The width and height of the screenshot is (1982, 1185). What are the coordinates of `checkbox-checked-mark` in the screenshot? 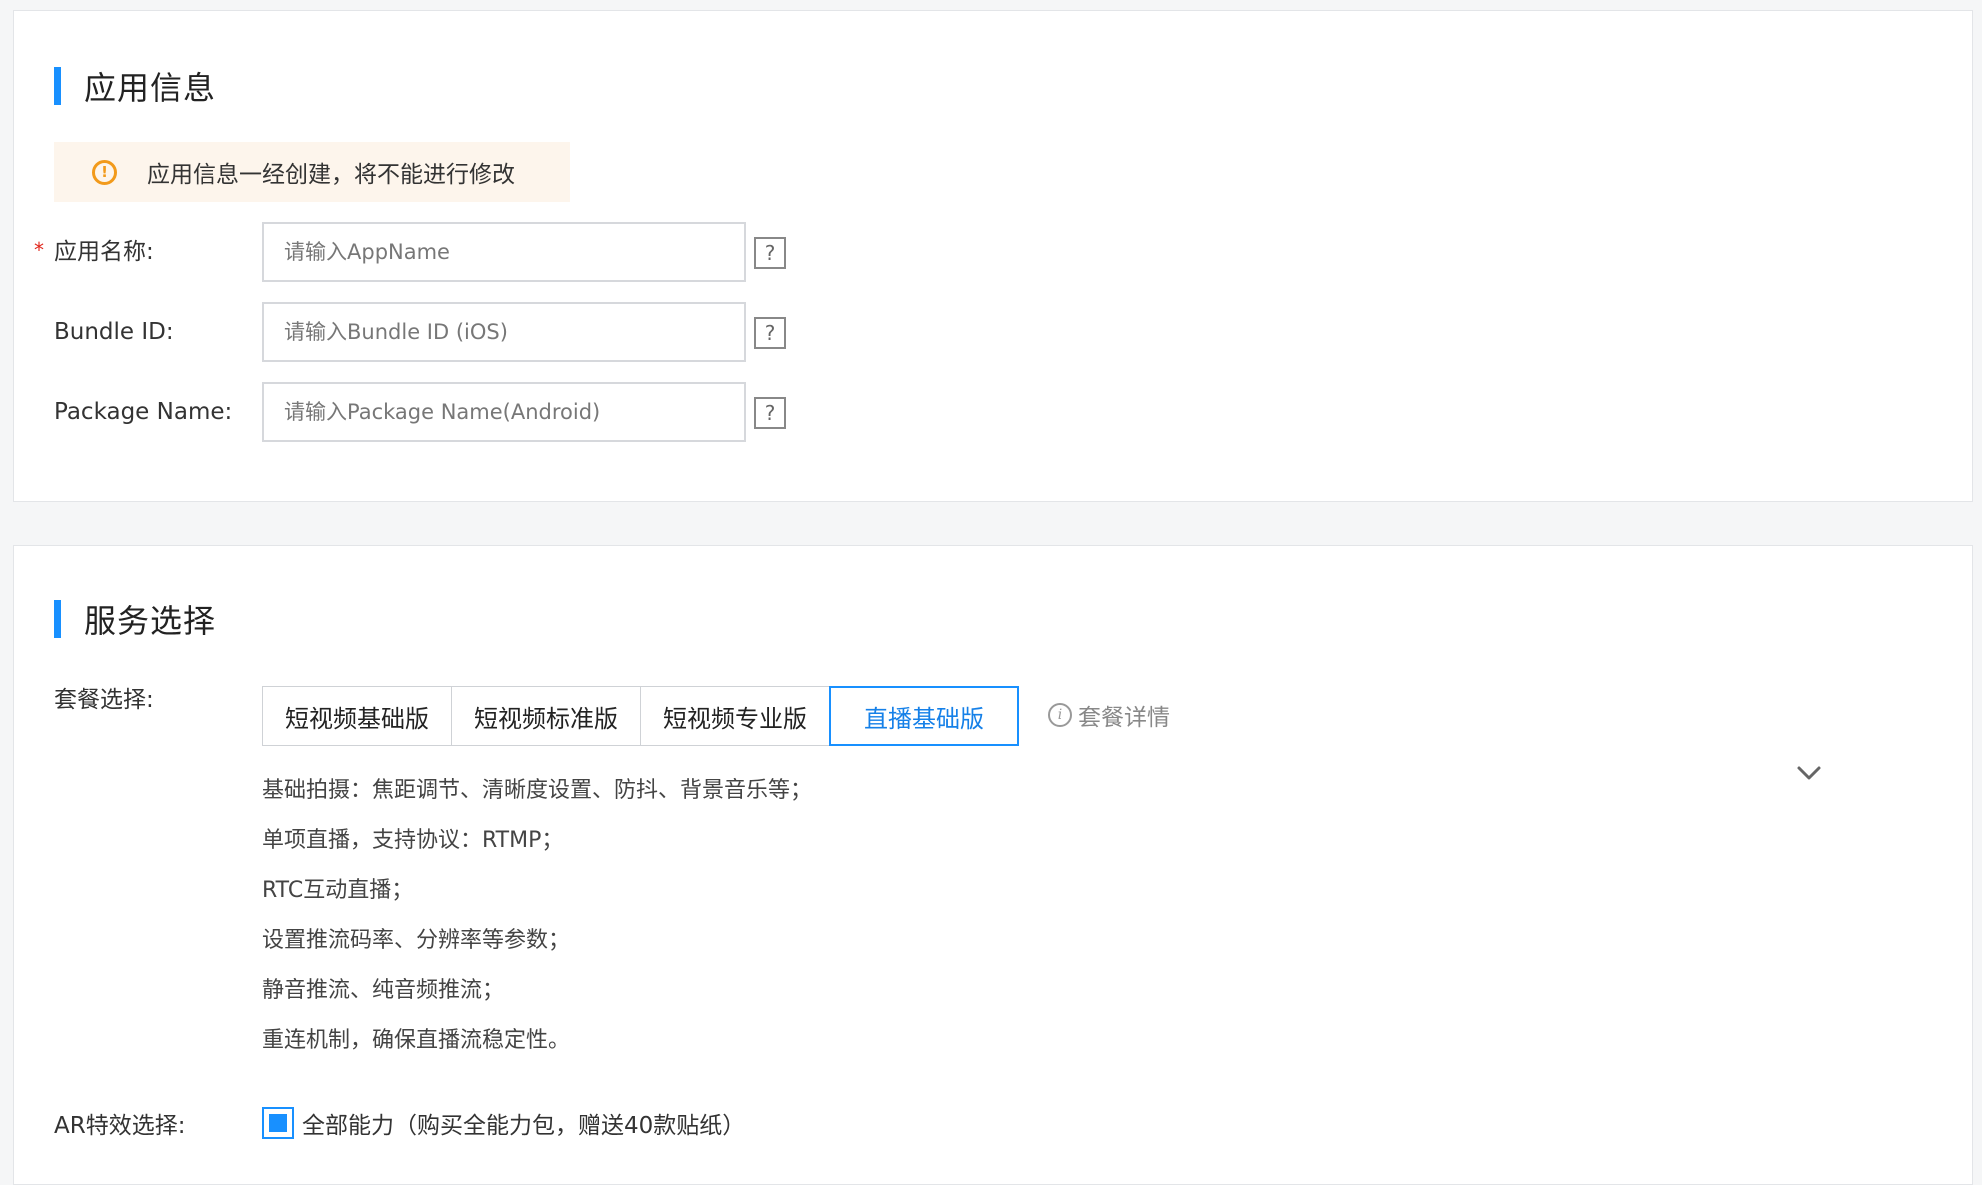 It's located at (278, 1123).